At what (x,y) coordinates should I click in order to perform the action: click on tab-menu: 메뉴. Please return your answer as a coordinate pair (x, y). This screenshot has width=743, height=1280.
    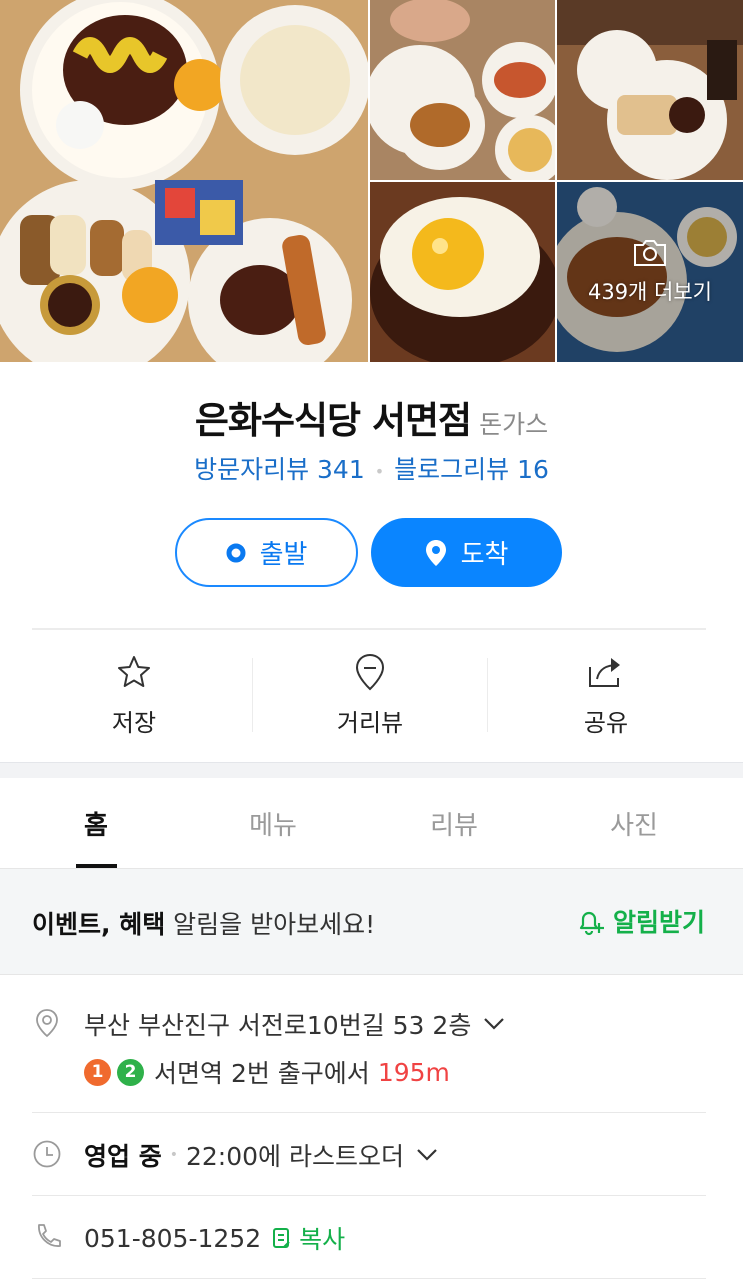
    Looking at the image, I should click on (273, 823).